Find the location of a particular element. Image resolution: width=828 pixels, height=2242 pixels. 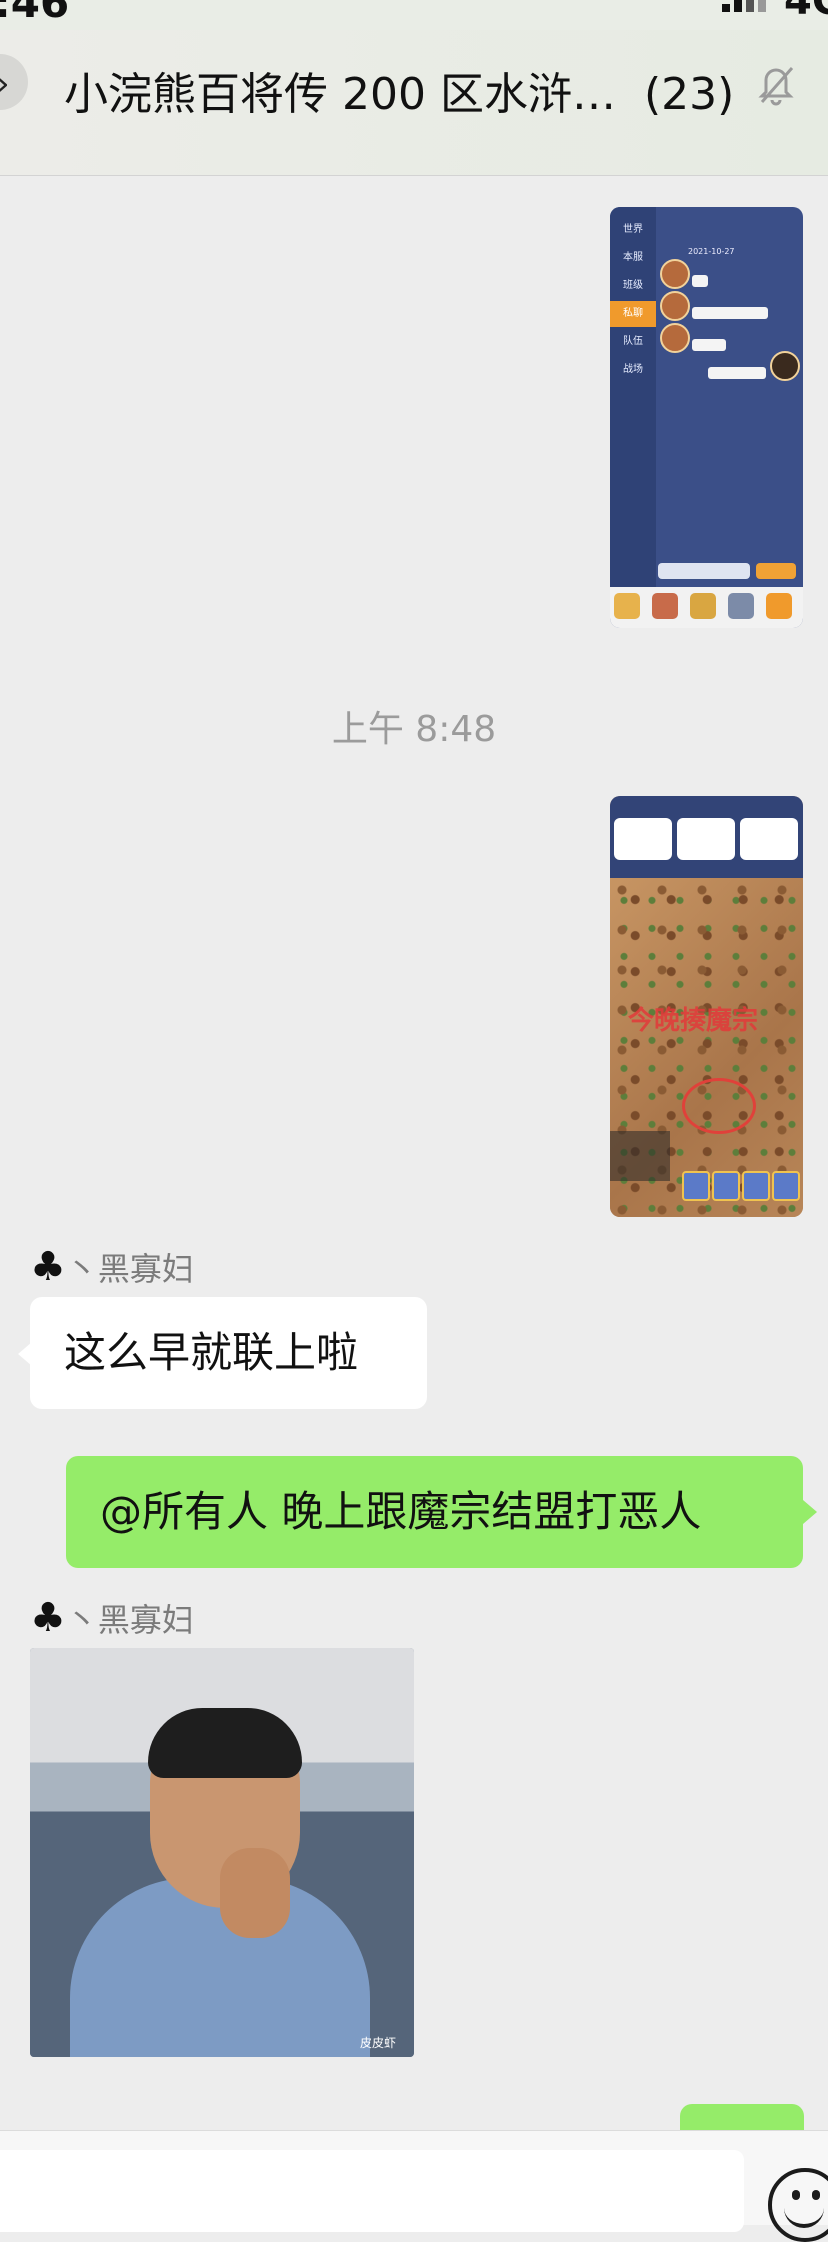

game-tab: 班级 is located at coordinates (633, 285).